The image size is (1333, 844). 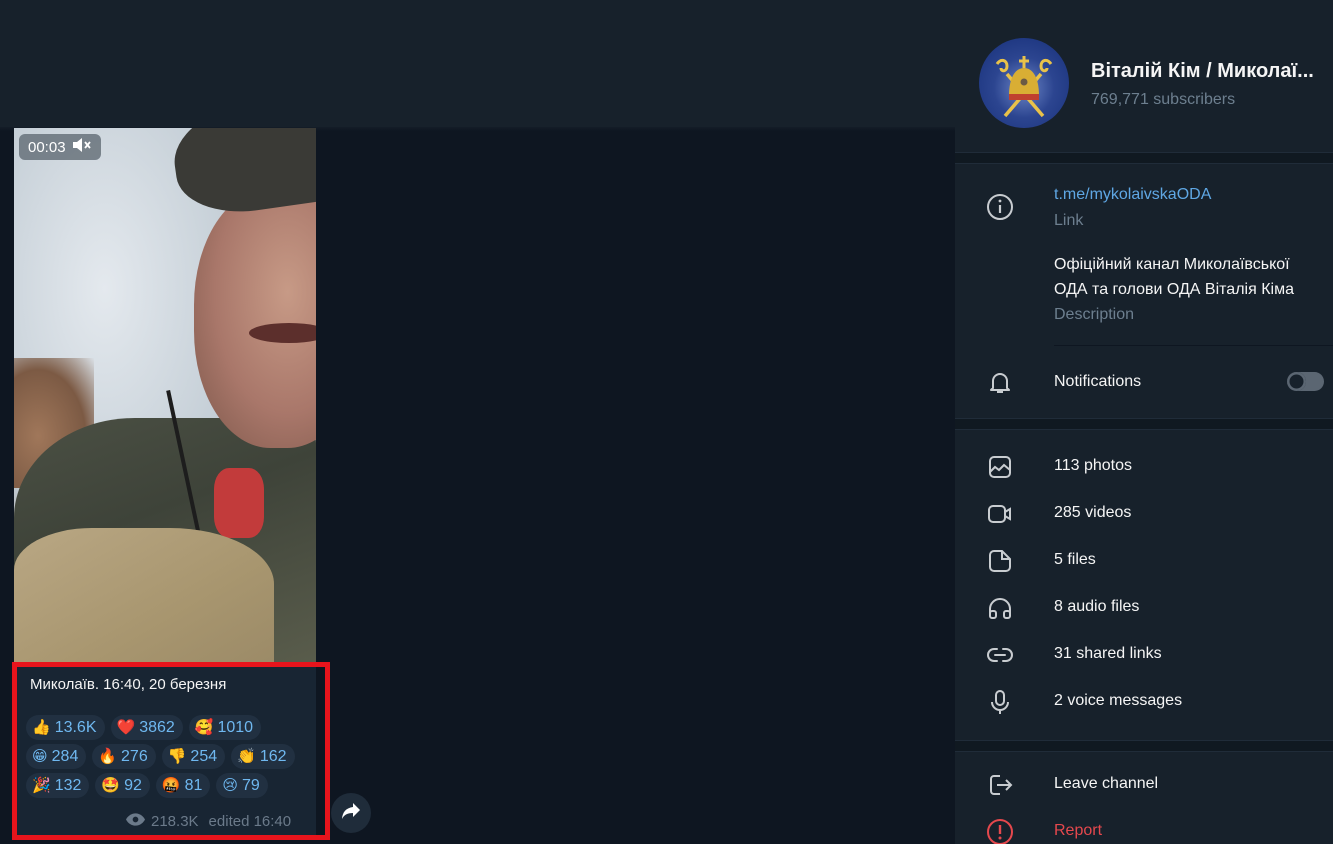 I want to click on reaction-clap: 👏 162, so click(x=263, y=756).